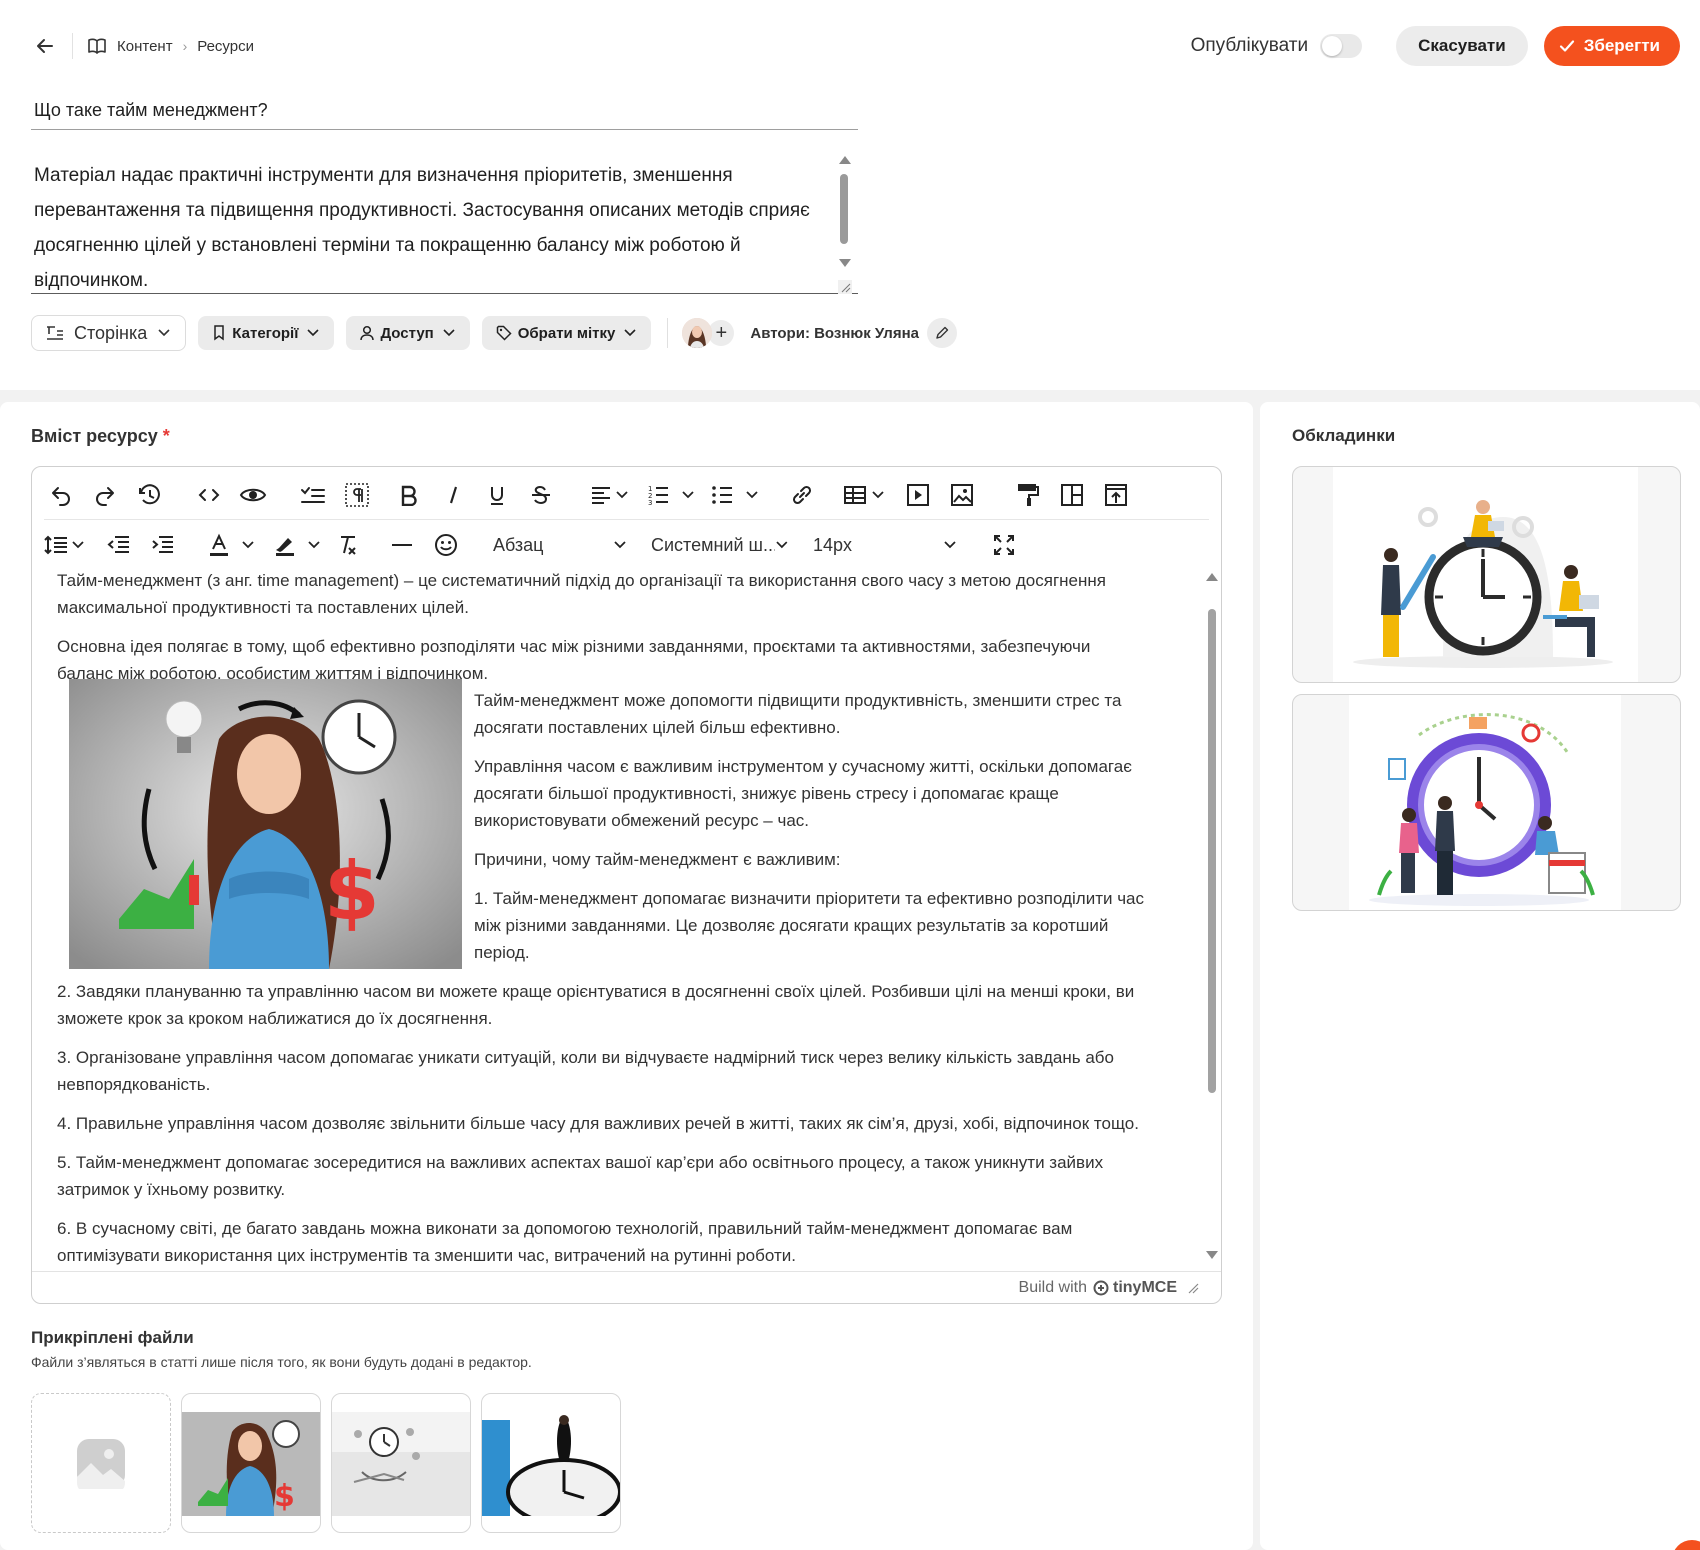  I want to click on bullet-list-dropdown, so click(735, 495).